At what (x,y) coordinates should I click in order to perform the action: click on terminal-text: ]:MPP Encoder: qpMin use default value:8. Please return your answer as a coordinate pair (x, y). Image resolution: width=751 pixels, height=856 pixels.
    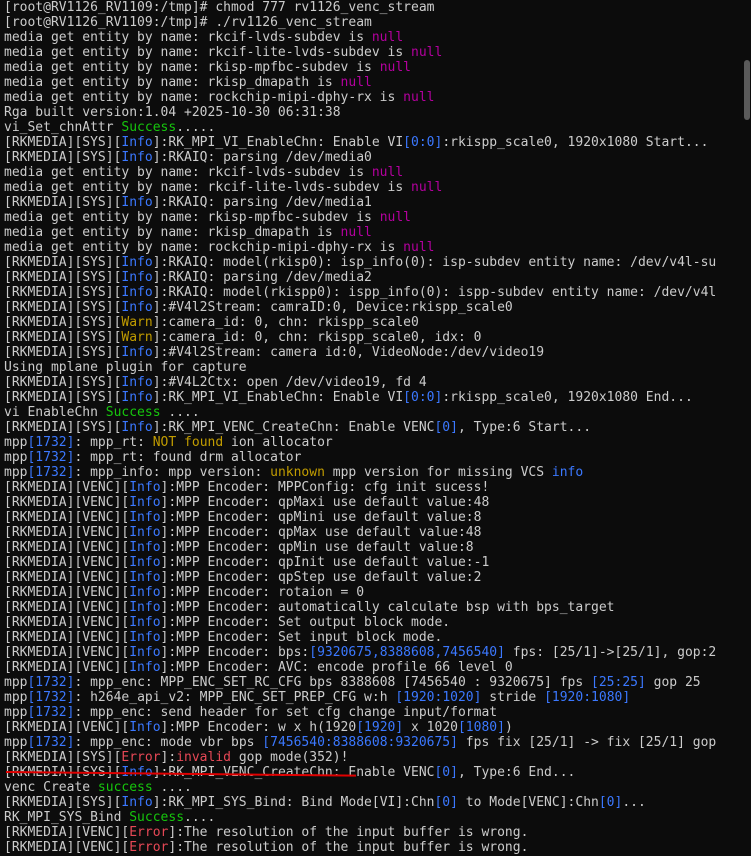
    Looking at the image, I should click on (317, 547).